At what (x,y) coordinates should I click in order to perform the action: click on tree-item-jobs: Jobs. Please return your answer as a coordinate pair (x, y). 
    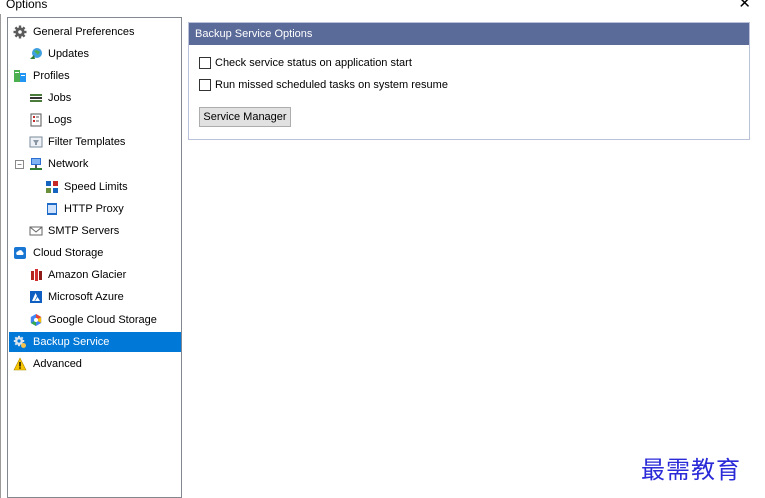
    Looking at the image, I should click on (94, 98).